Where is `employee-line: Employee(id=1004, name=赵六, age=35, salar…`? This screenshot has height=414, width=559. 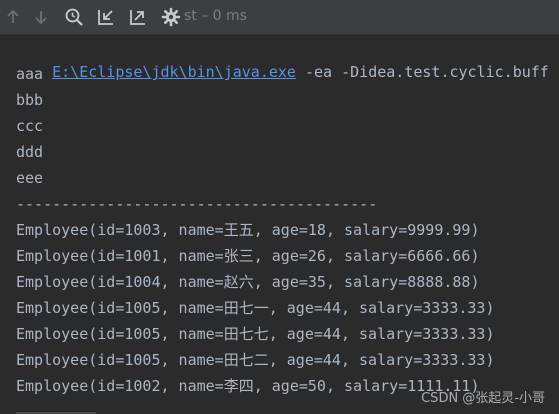 employee-line: Employee(id=1004, name=赵六, age=35, salar… is located at coordinates (248, 282).